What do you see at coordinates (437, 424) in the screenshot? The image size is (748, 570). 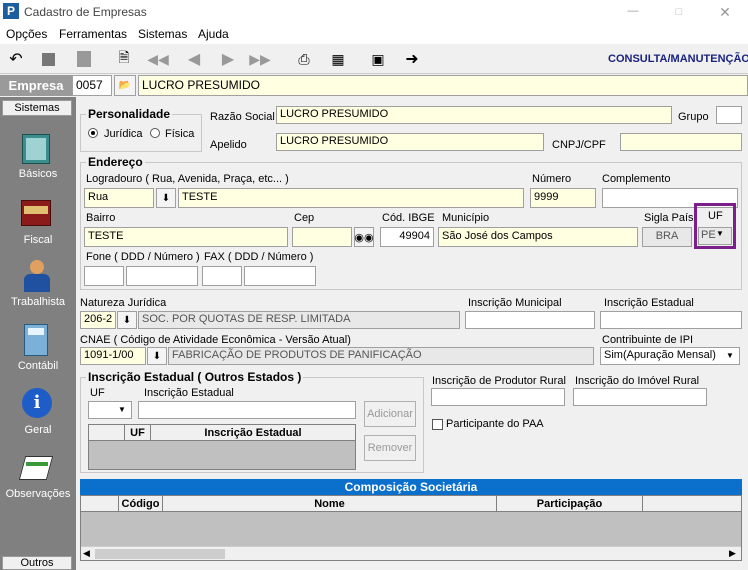 I see `paa-checkbox` at bounding box center [437, 424].